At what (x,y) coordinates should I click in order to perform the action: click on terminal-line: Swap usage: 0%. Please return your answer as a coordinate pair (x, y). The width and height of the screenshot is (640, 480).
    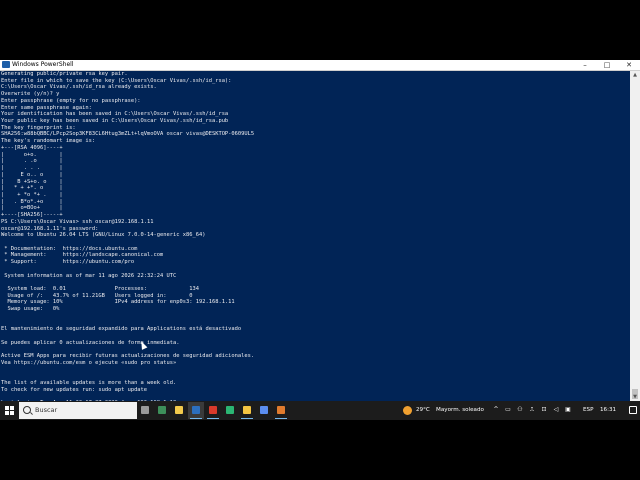
    Looking at the image, I should click on (30, 309).